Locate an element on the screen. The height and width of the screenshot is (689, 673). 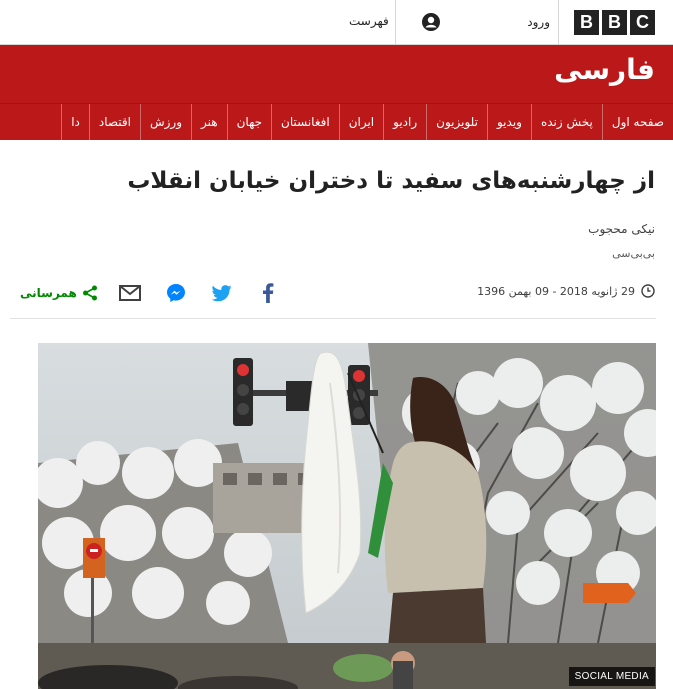
clock-icon is located at coordinates (648, 291).